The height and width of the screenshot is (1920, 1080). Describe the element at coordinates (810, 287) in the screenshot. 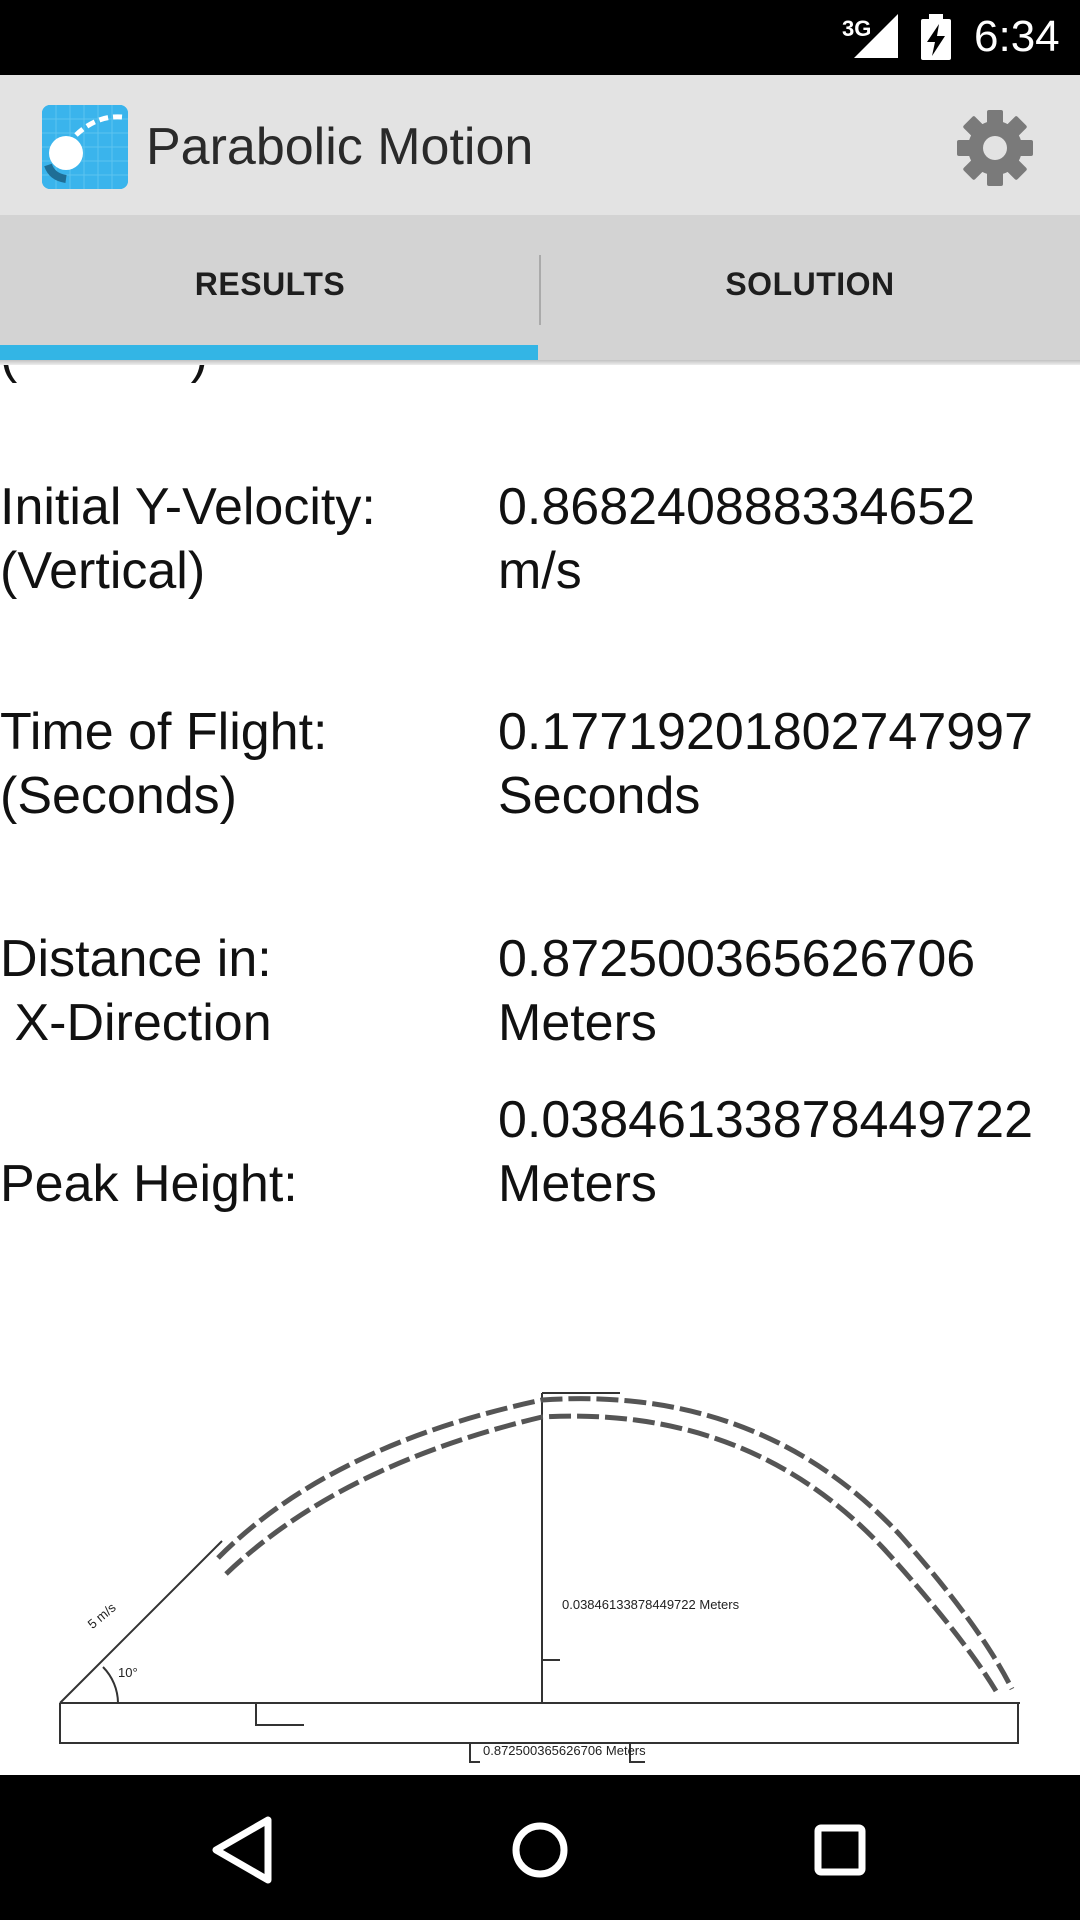

I see `tab-solution: SOLUTION` at that location.